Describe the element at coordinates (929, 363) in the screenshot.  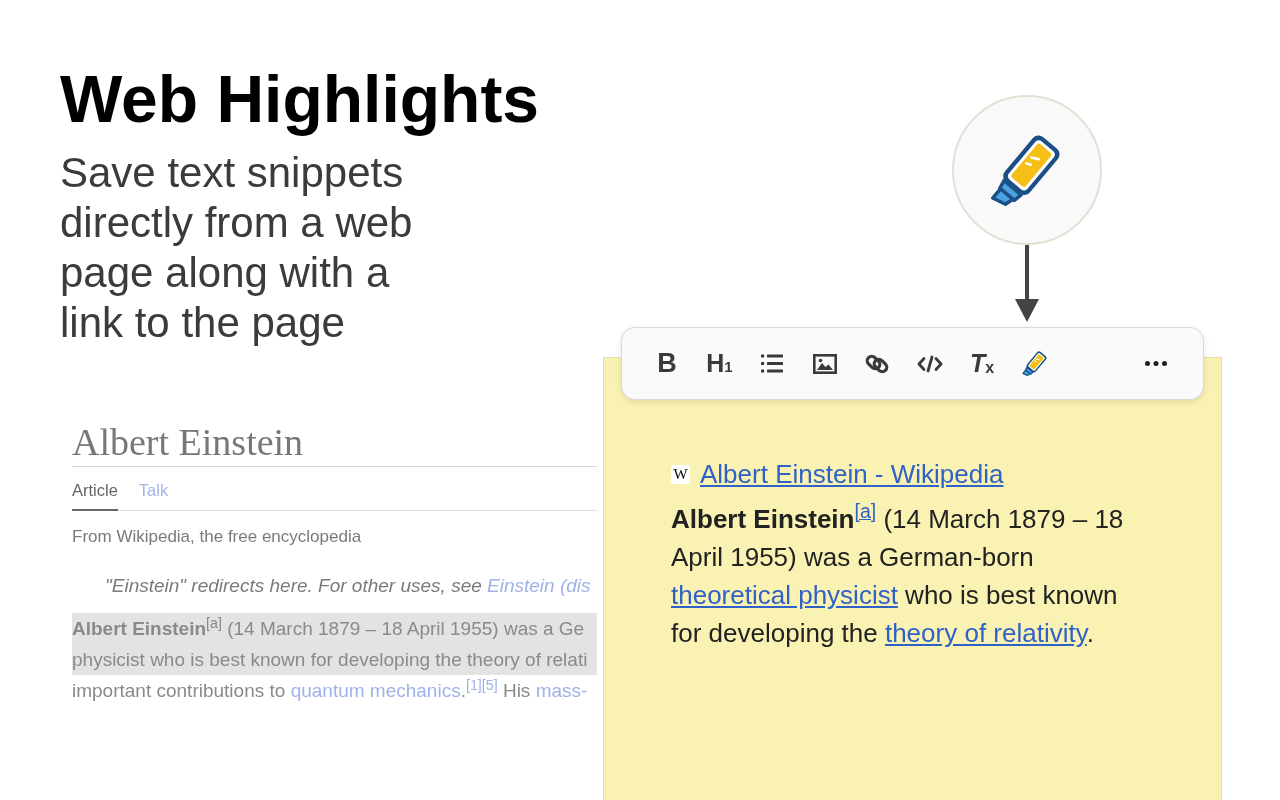
I see `code-icon` at that location.